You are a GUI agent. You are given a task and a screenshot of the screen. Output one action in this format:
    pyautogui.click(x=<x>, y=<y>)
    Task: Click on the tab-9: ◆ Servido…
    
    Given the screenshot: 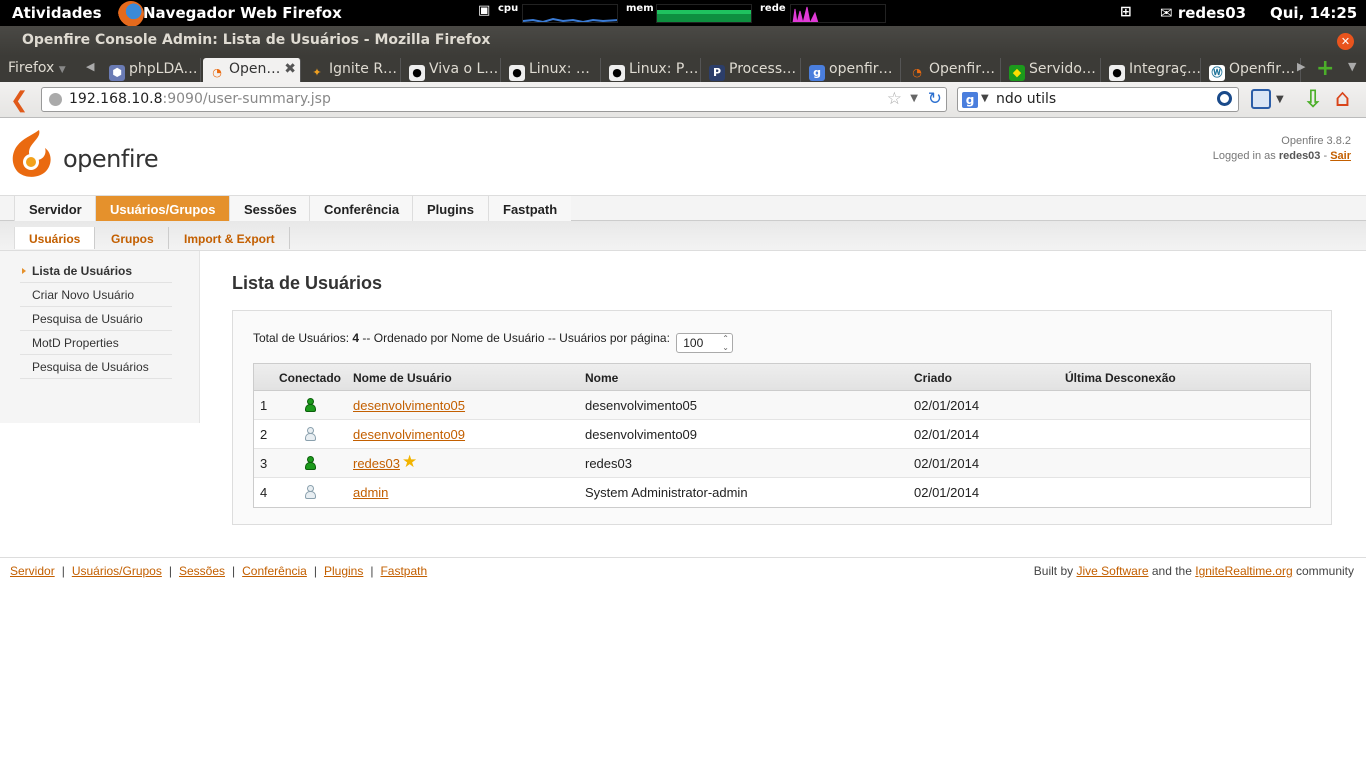 What is the action you would take?
    pyautogui.click(x=1052, y=70)
    